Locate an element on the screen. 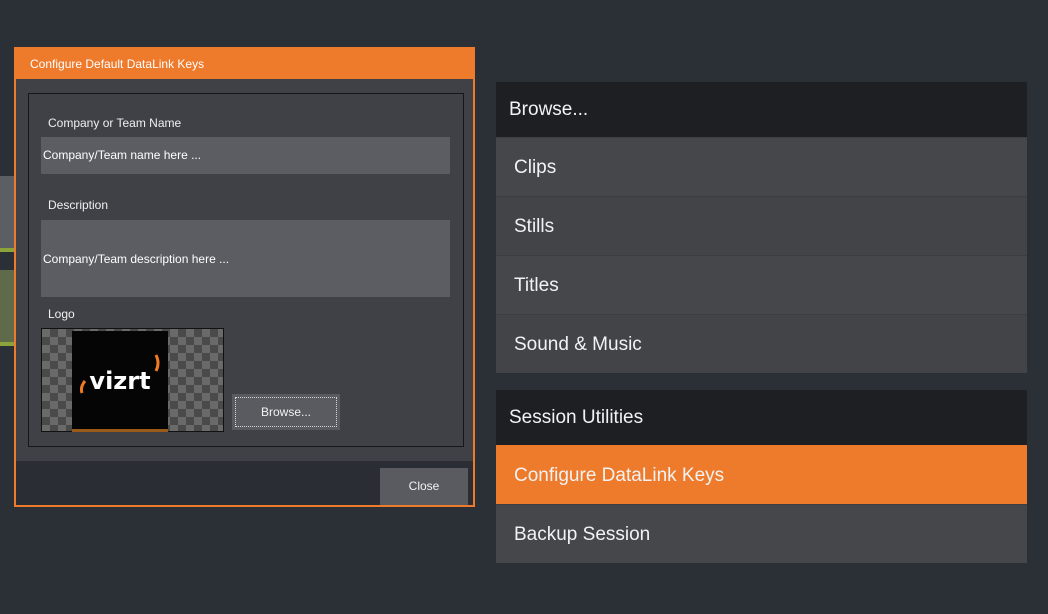  logo-label: Logo is located at coordinates (61, 314).